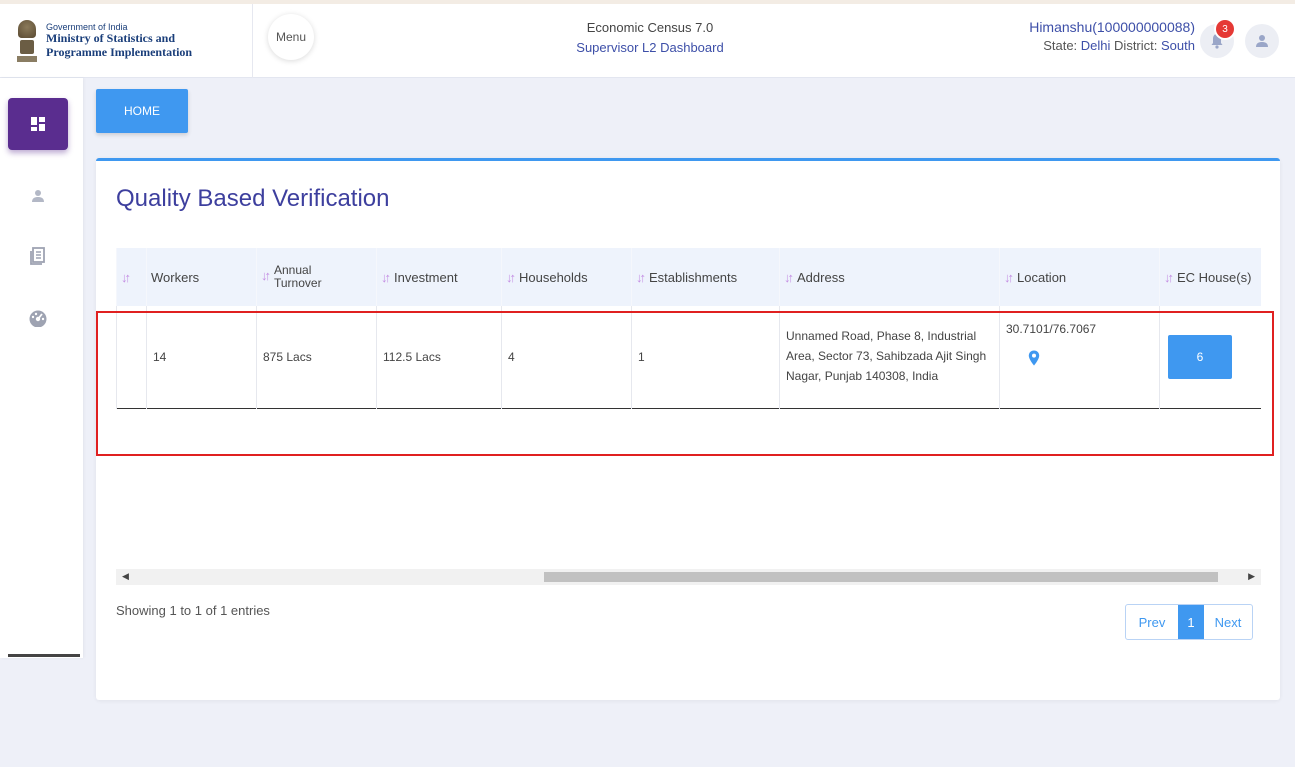  I want to click on column-header-investment: ↓↑ Investment, so click(439, 277).